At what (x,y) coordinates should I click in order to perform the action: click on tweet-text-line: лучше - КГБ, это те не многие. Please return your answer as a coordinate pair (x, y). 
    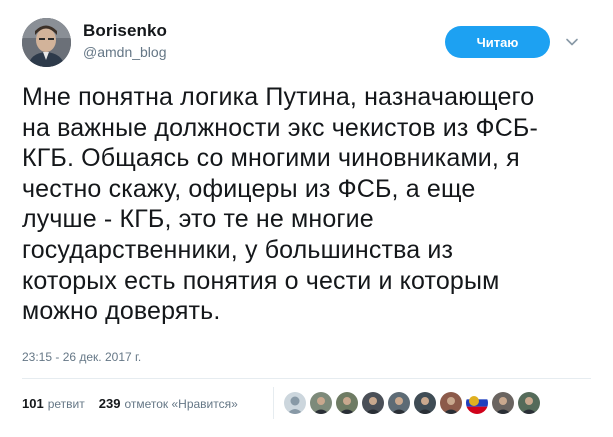
    Looking at the image, I should click on (198, 219).